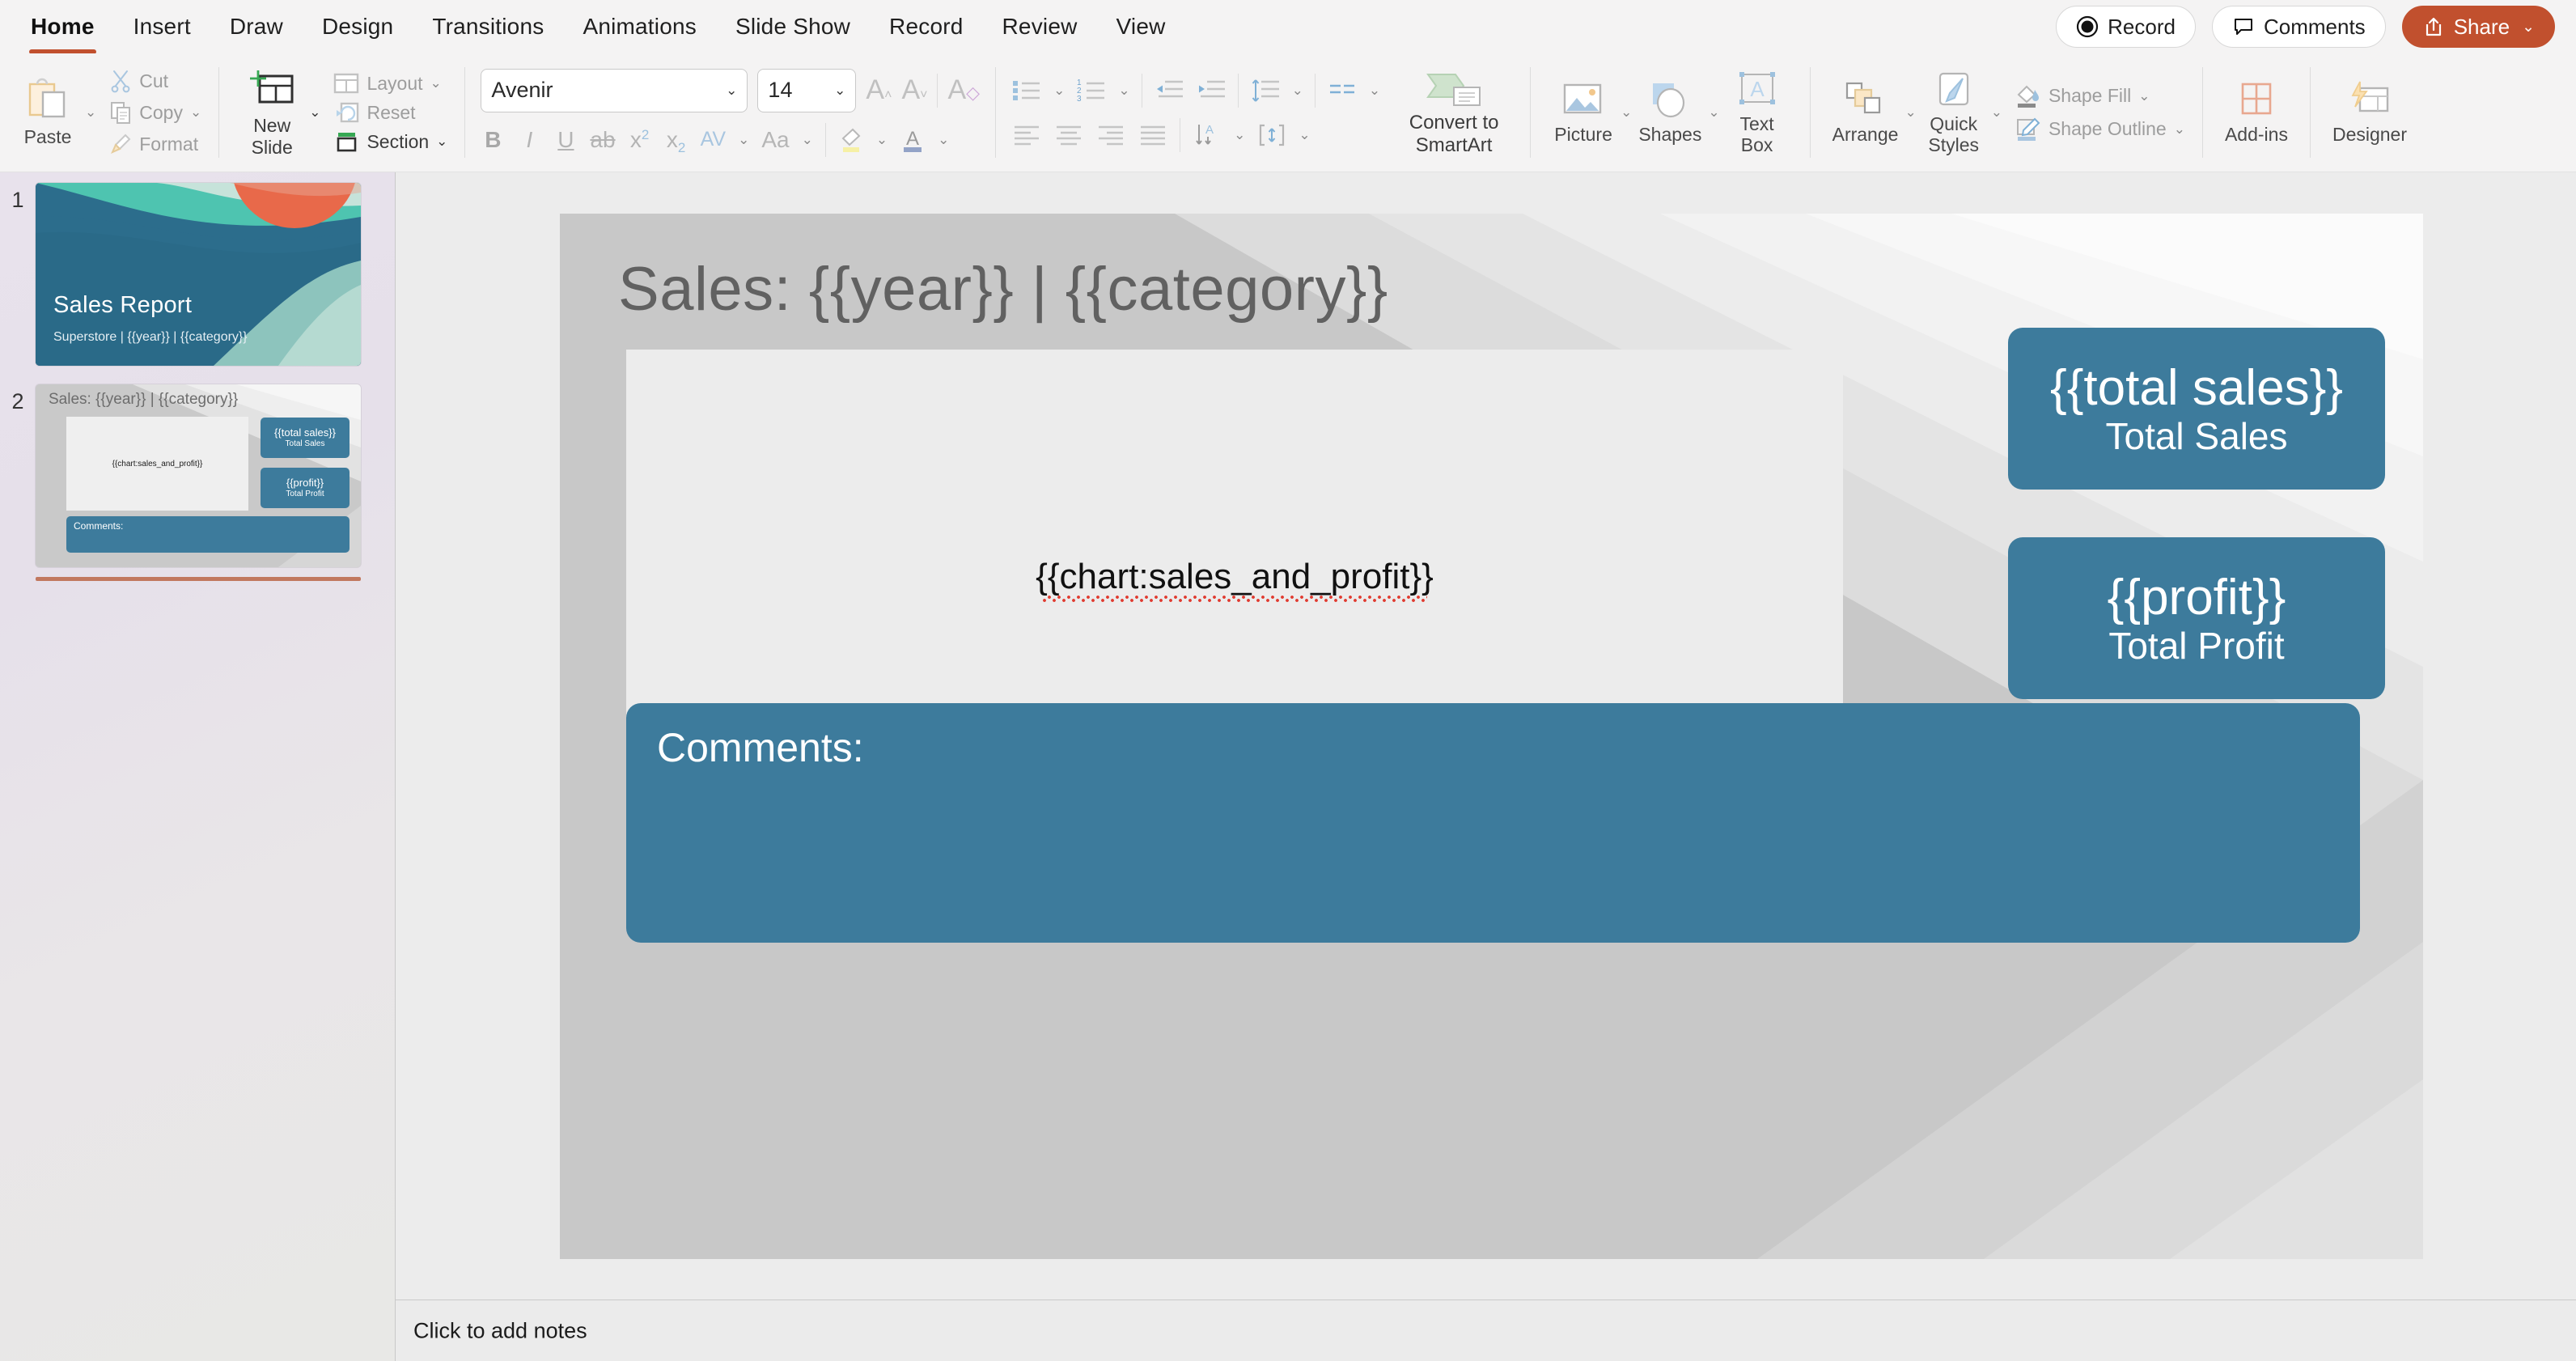  I want to click on text-direction-chevron-down-icon: ⌄, so click(1239, 135).